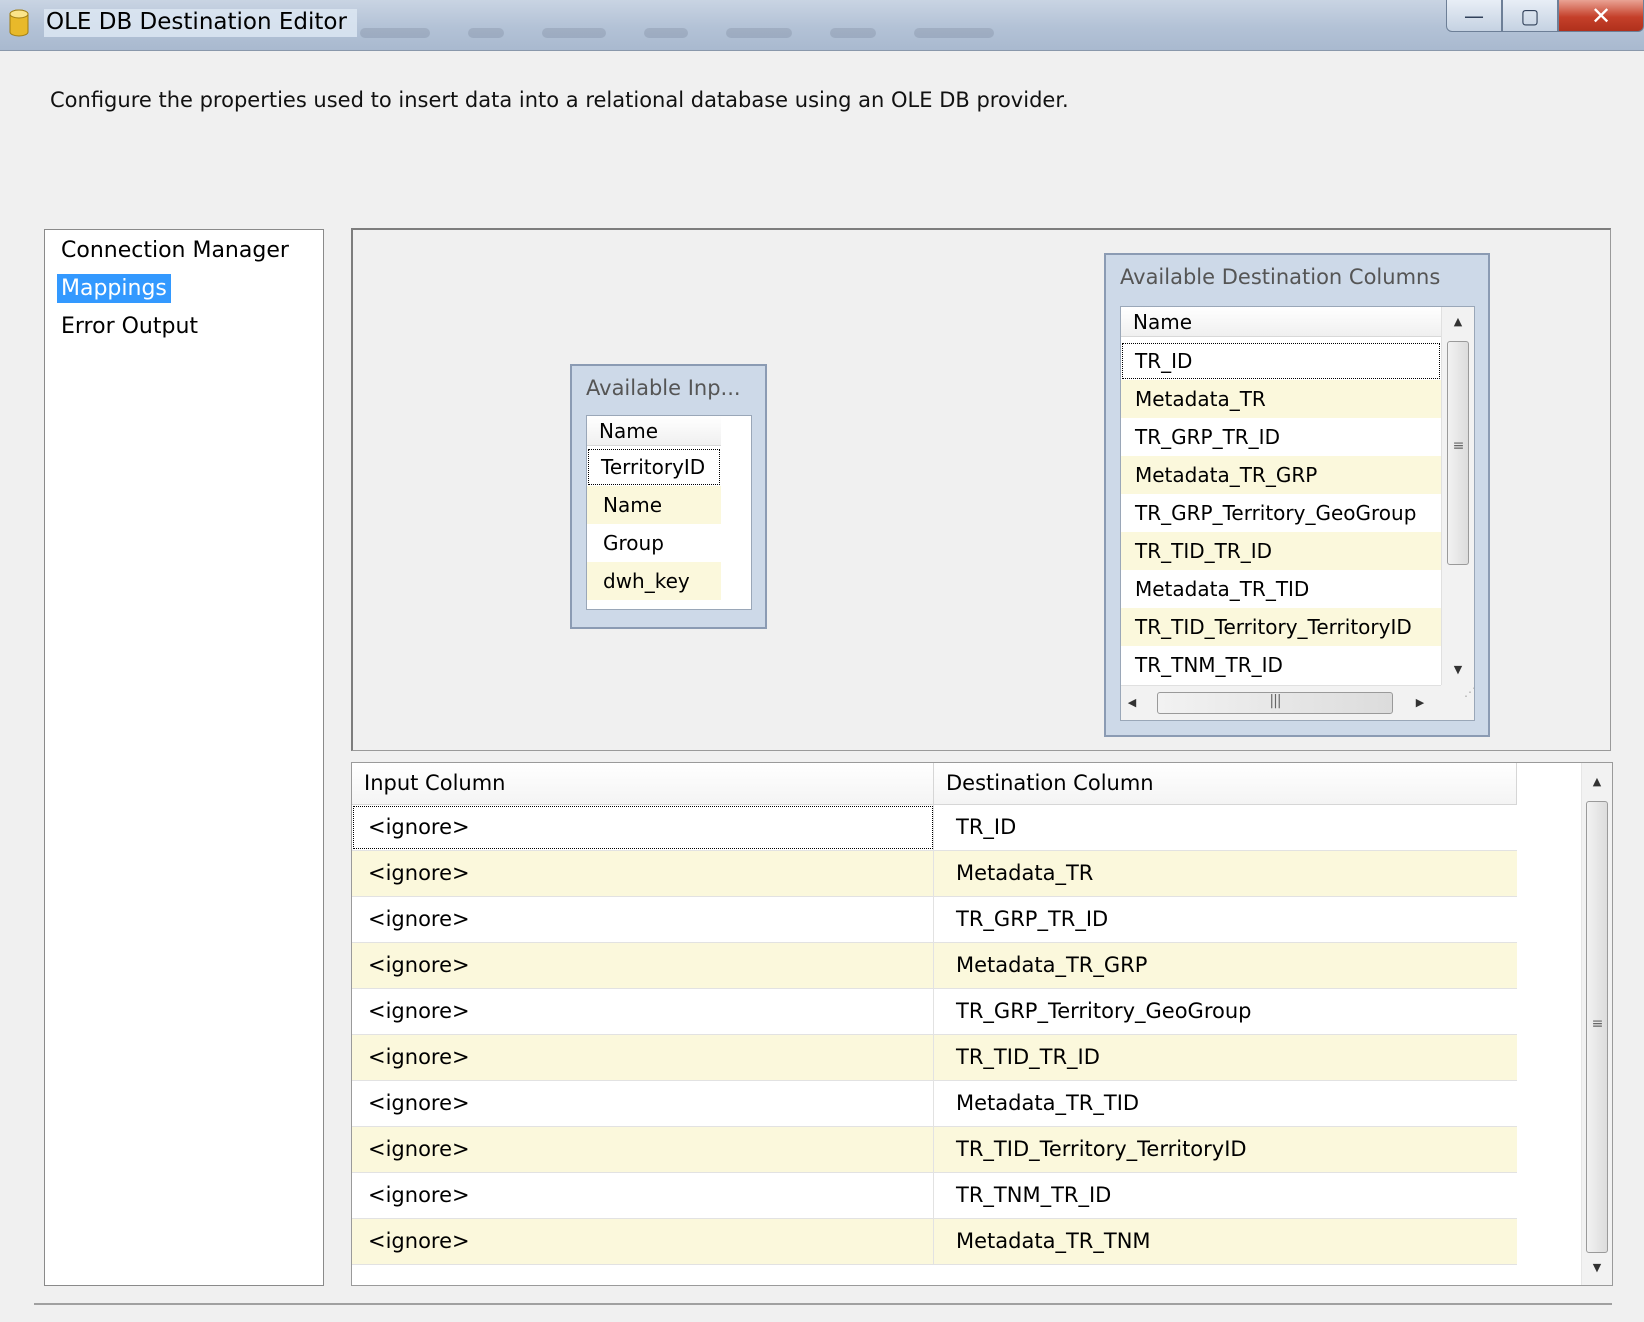 Image resolution: width=1644 pixels, height=1322 pixels. Describe the element at coordinates (1281, 322) in the screenshot. I see `destination-list-name-header: Name` at that location.